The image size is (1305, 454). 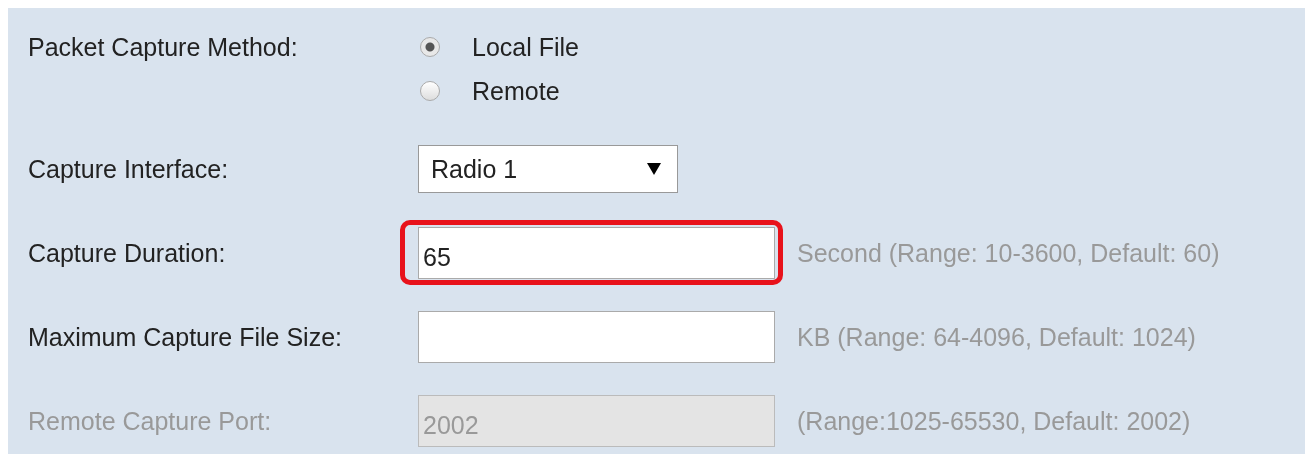 I want to click on hint-text: KB (Range: 64-4096, Default: 1024), so click(x=996, y=337).